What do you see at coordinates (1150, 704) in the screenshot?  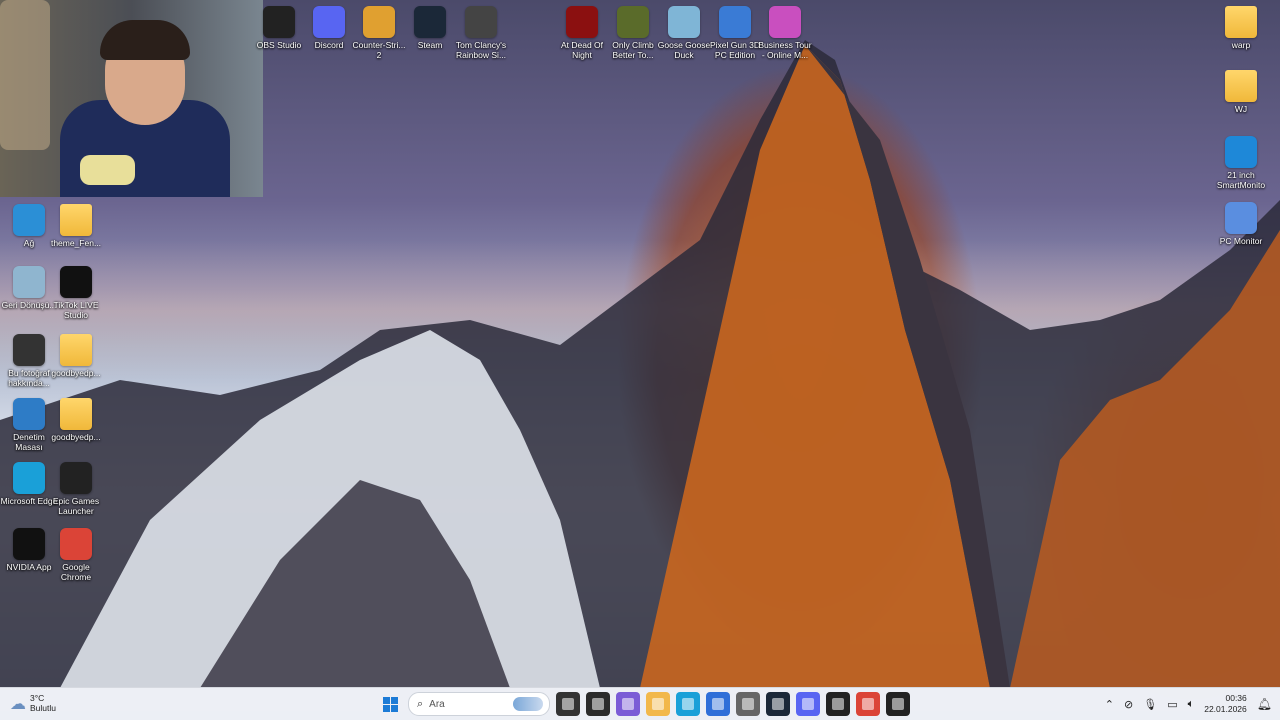 I see `microphone-icon: 🎙︎` at bounding box center [1150, 704].